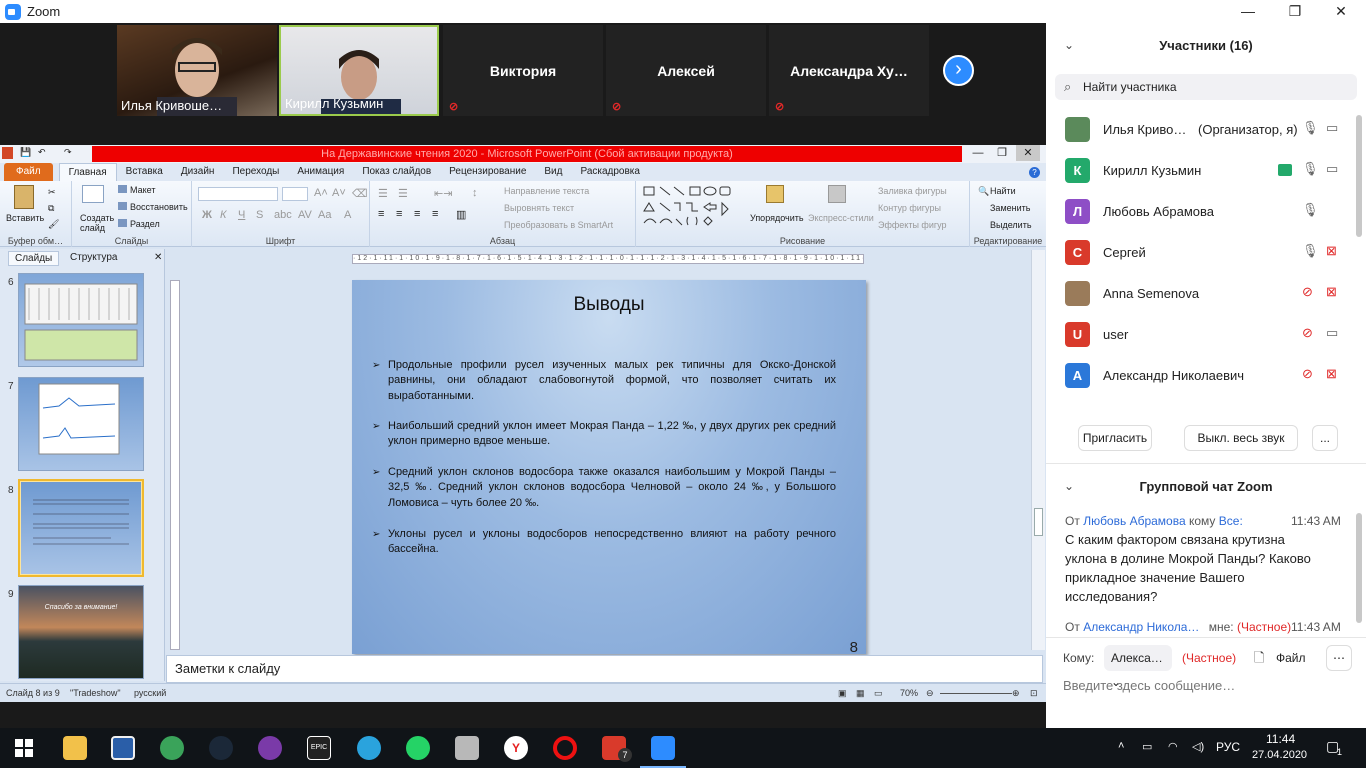  I want to click on undo-icon: ↶, so click(42, 152).